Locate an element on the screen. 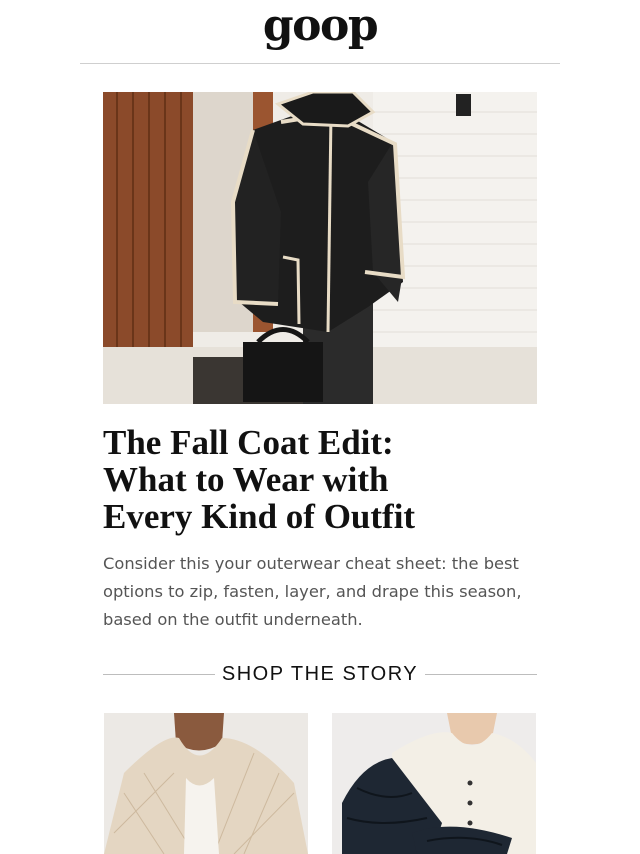 The width and height of the screenshot is (640, 854). headline-line: What to Wear with is located at coordinates (246, 479).